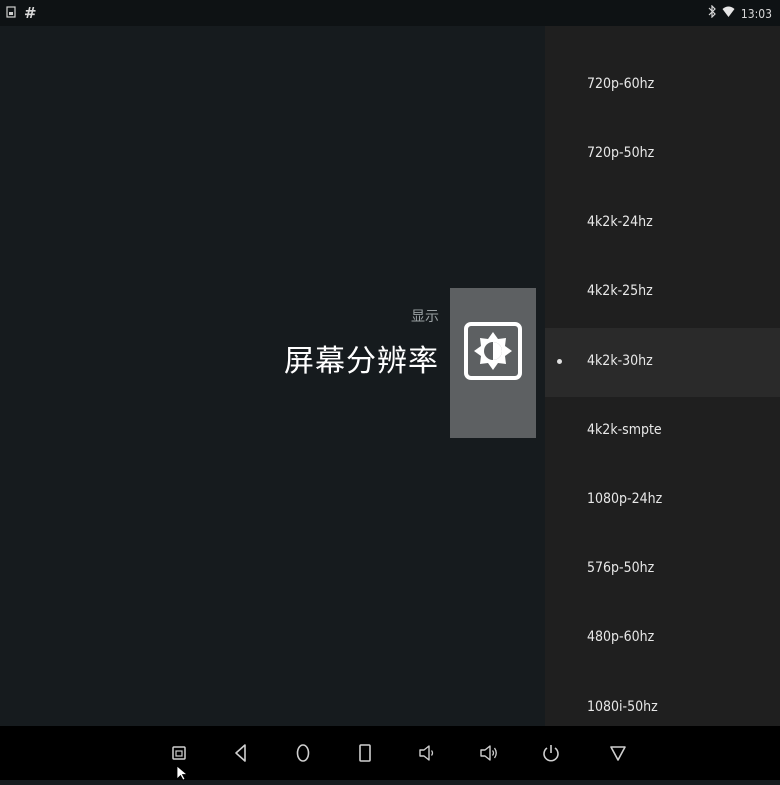 This screenshot has width=780, height=785. Describe the element at coordinates (493, 351) in the screenshot. I see `brightness-icon` at that location.